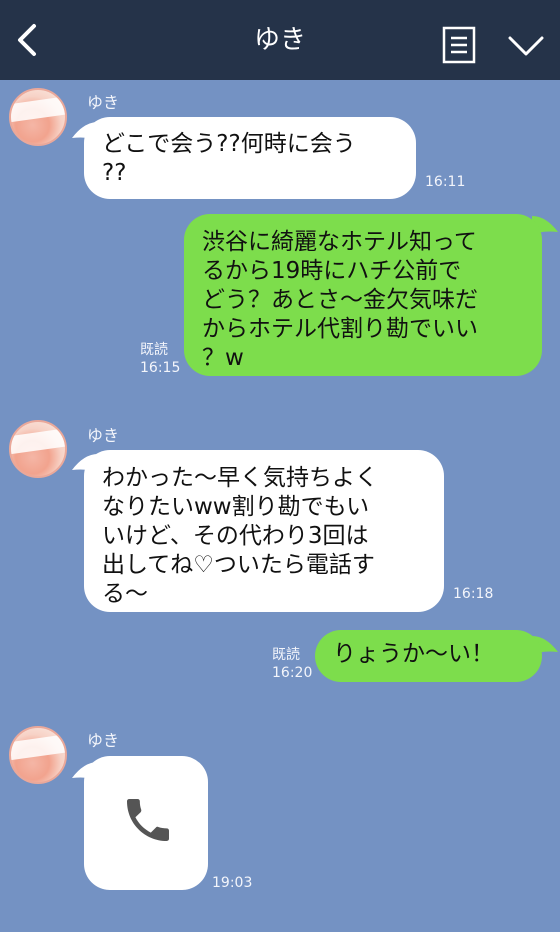 This screenshot has width=560, height=932. I want to click on message-bubble: りょうか〜い！, so click(428, 656).